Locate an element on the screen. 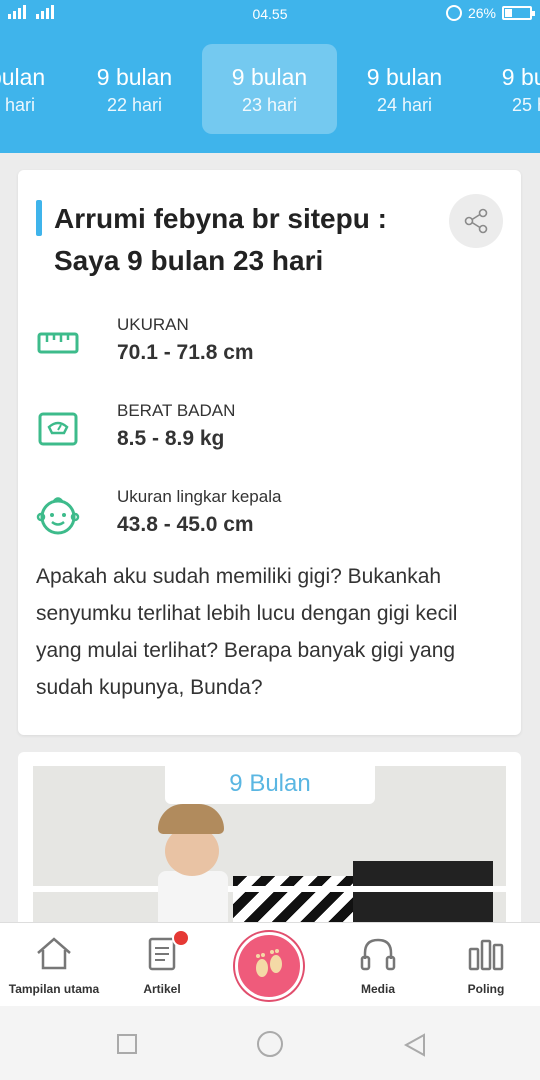 The image size is (540, 1080). footprints-button is located at coordinates (269, 966).